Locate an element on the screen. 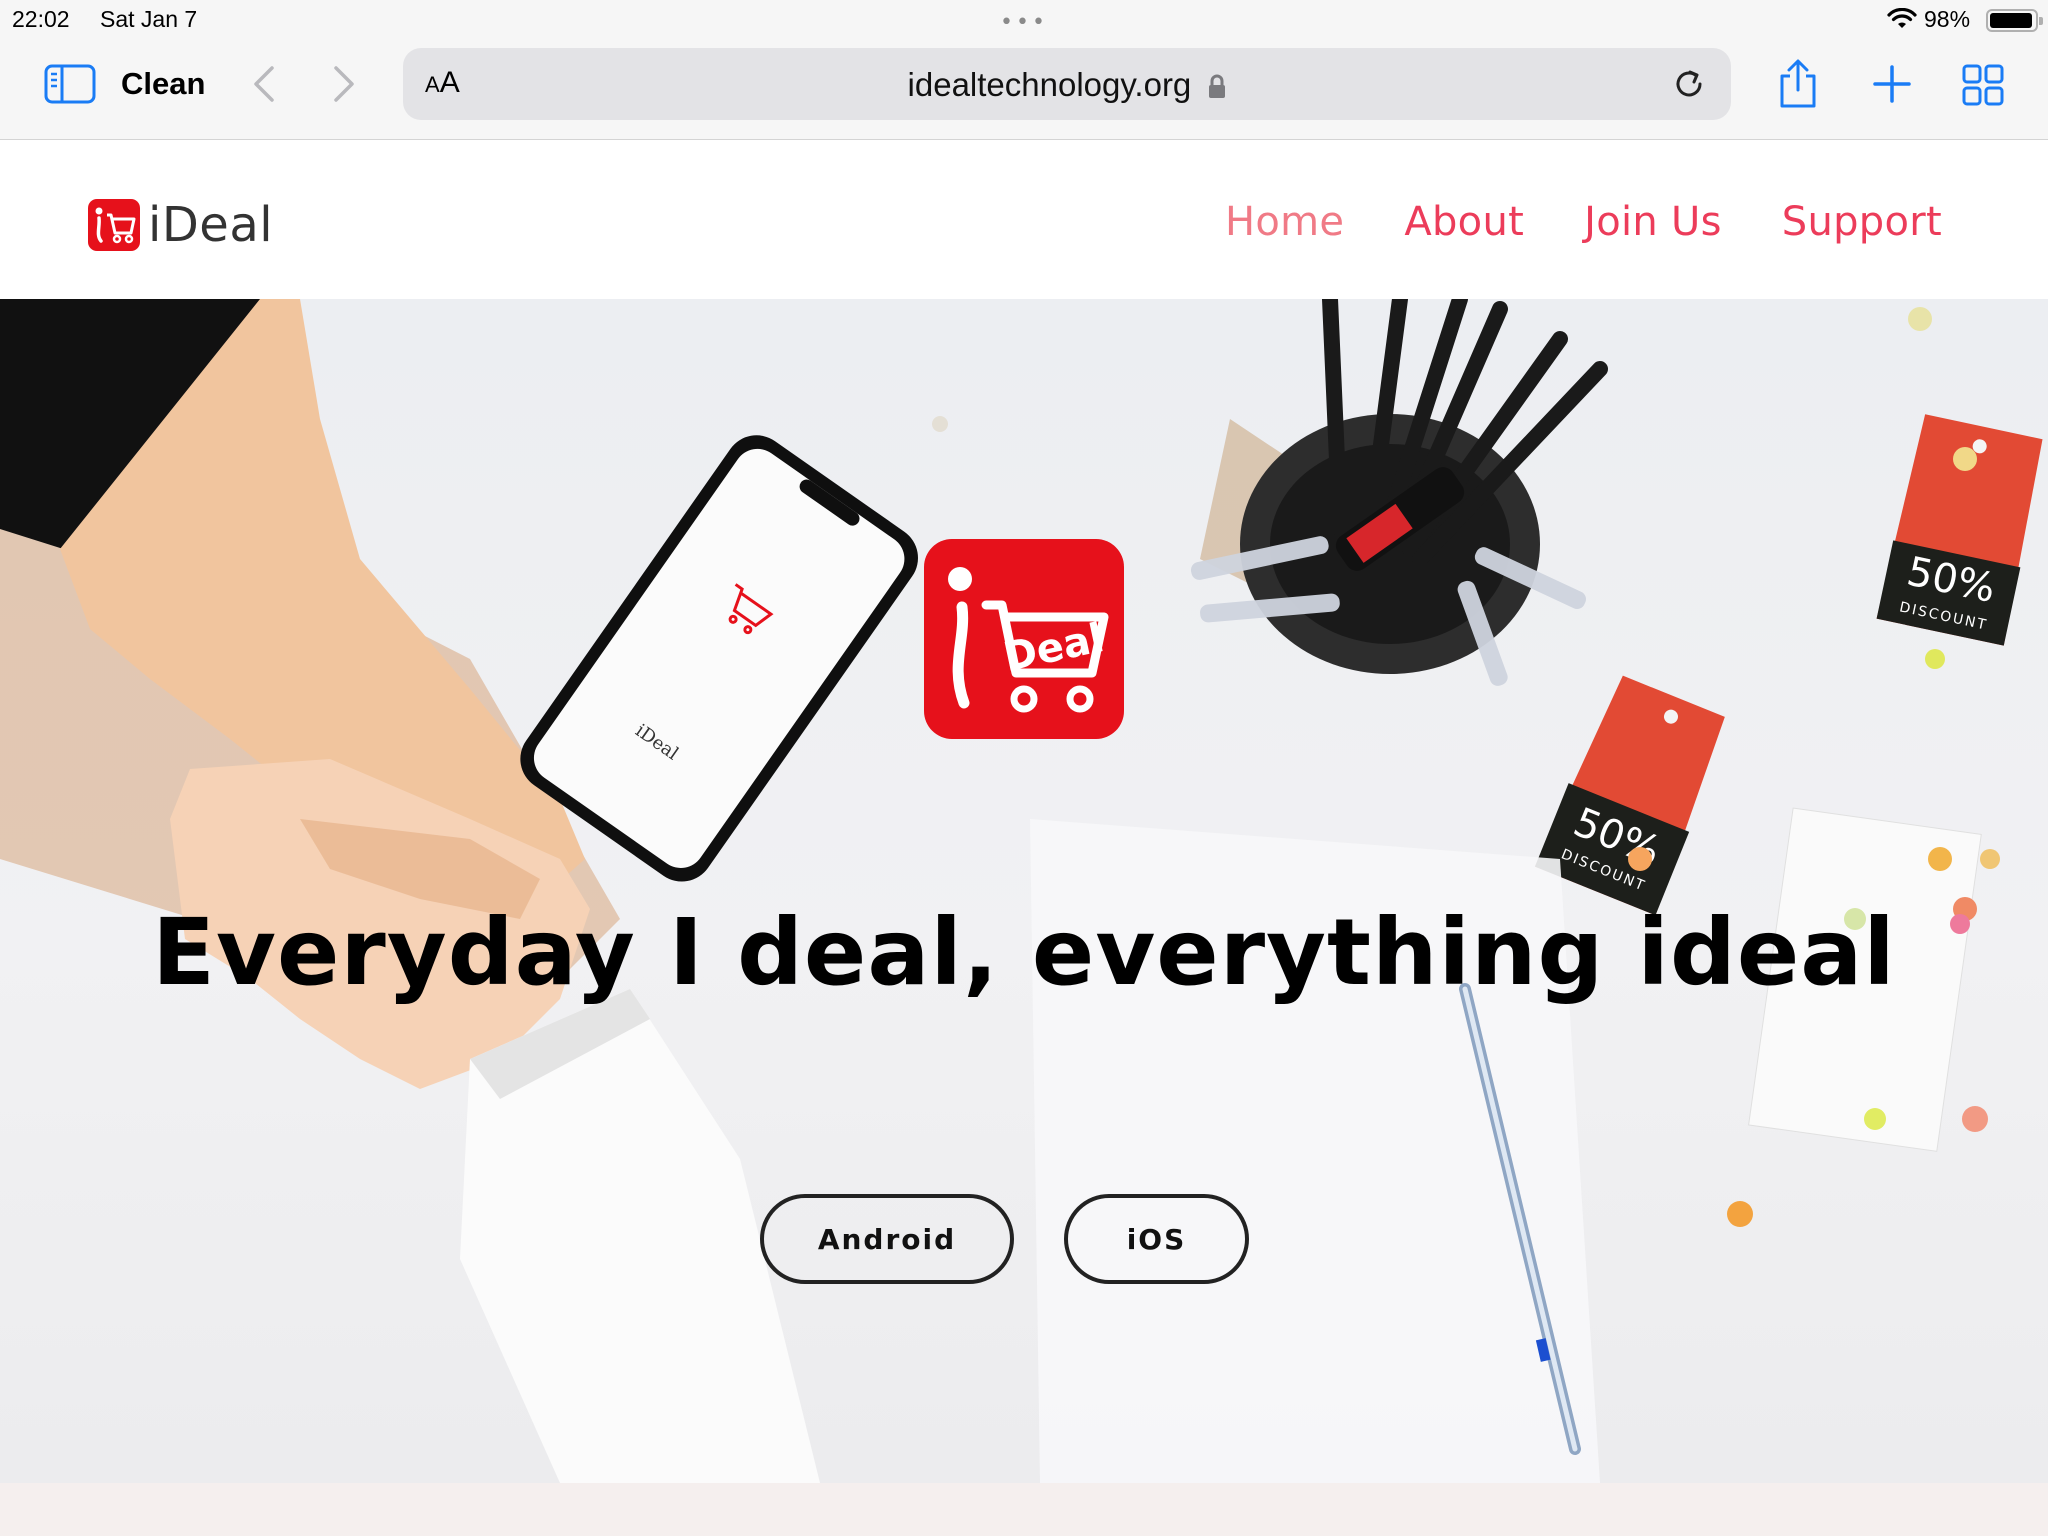 This screenshot has height=1536, width=2048. lock-icon is located at coordinates (1217, 86).